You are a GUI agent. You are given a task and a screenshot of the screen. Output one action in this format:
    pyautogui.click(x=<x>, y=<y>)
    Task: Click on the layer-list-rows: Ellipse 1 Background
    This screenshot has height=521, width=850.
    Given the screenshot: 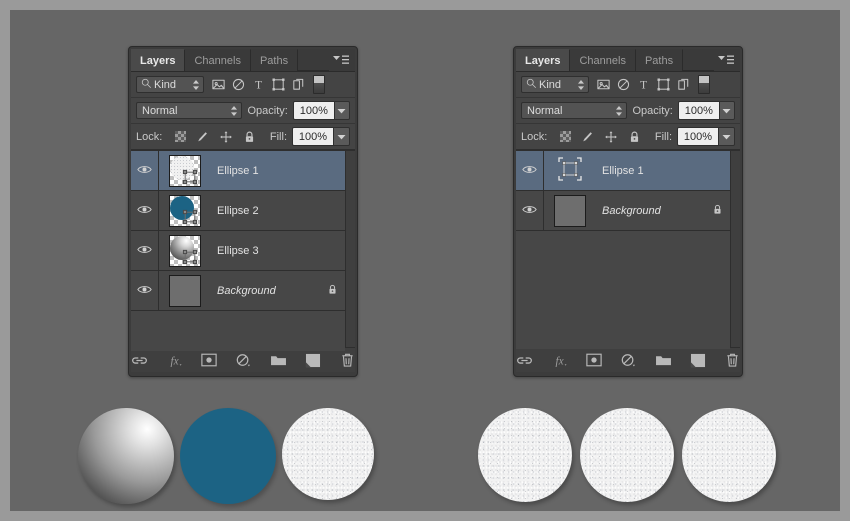 What is the action you would take?
    pyautogui.click(x=623, y=250)
    